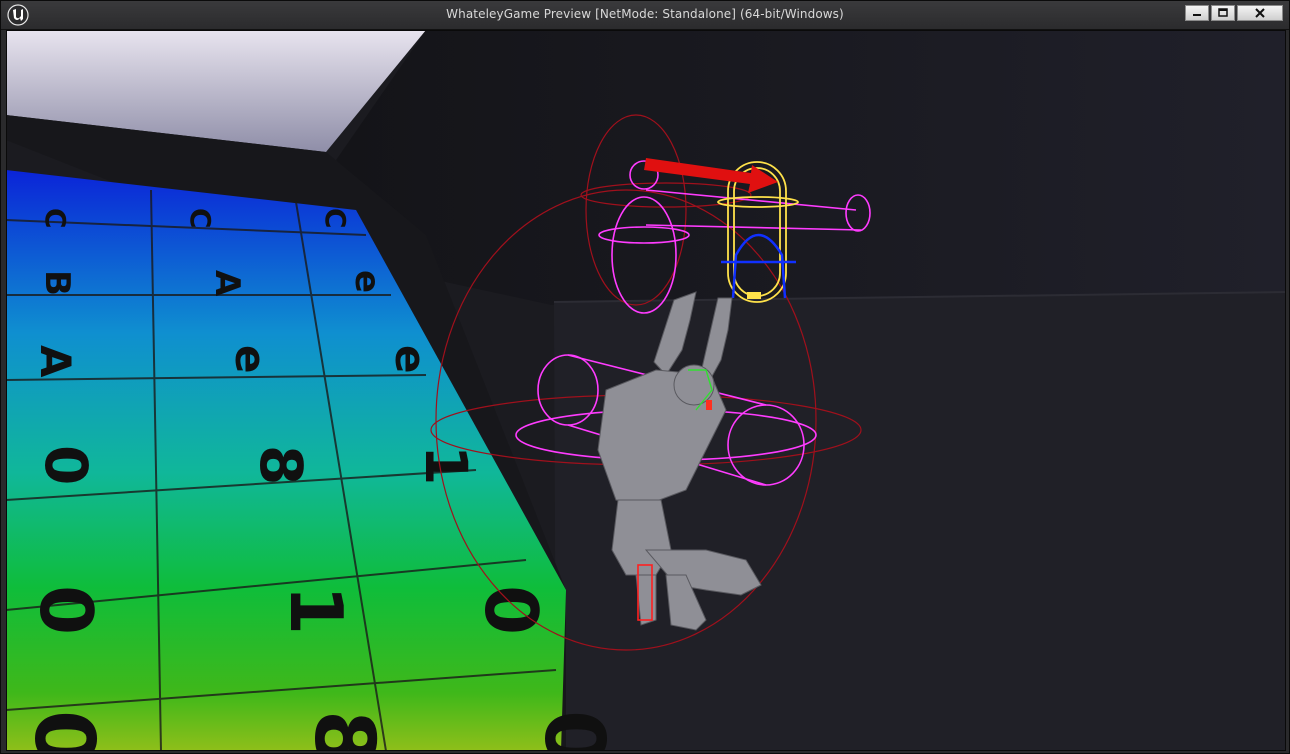 Image resolution: width=1290 pixels, height=754 pixels. I want to click on close-icon, so click(1260, 13).